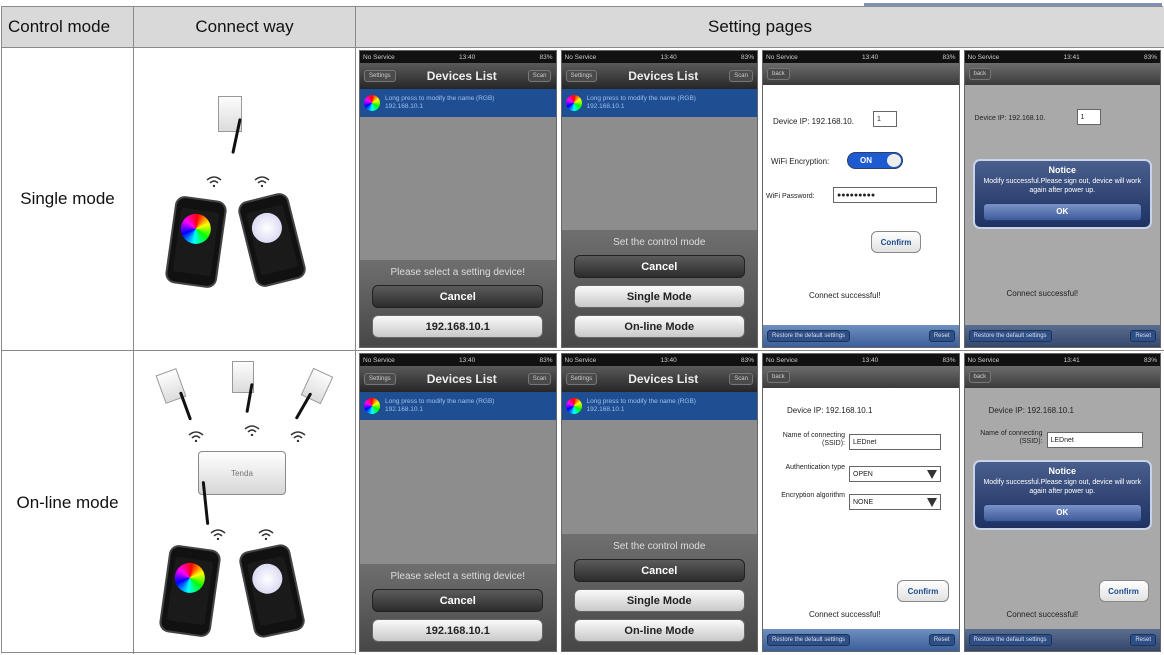 Image resolution: width=1164 pixels, height=655 pixels. What do you see at coordinates (659, 546) in the screenshot?
I see `sheet-prompt: Set the control mode` at bounding box center [659, 546].